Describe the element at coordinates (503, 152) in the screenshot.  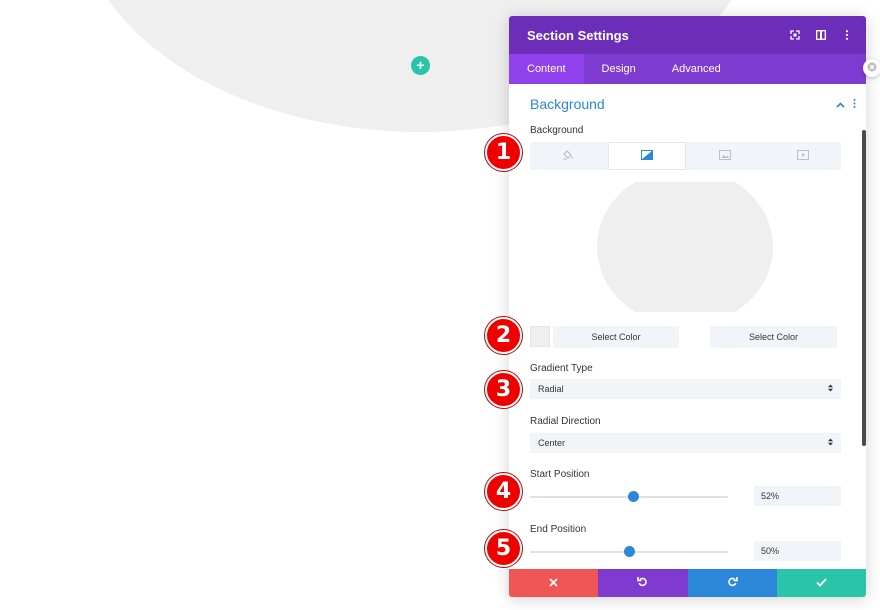
I see `step-badge-1: 1` at that location.